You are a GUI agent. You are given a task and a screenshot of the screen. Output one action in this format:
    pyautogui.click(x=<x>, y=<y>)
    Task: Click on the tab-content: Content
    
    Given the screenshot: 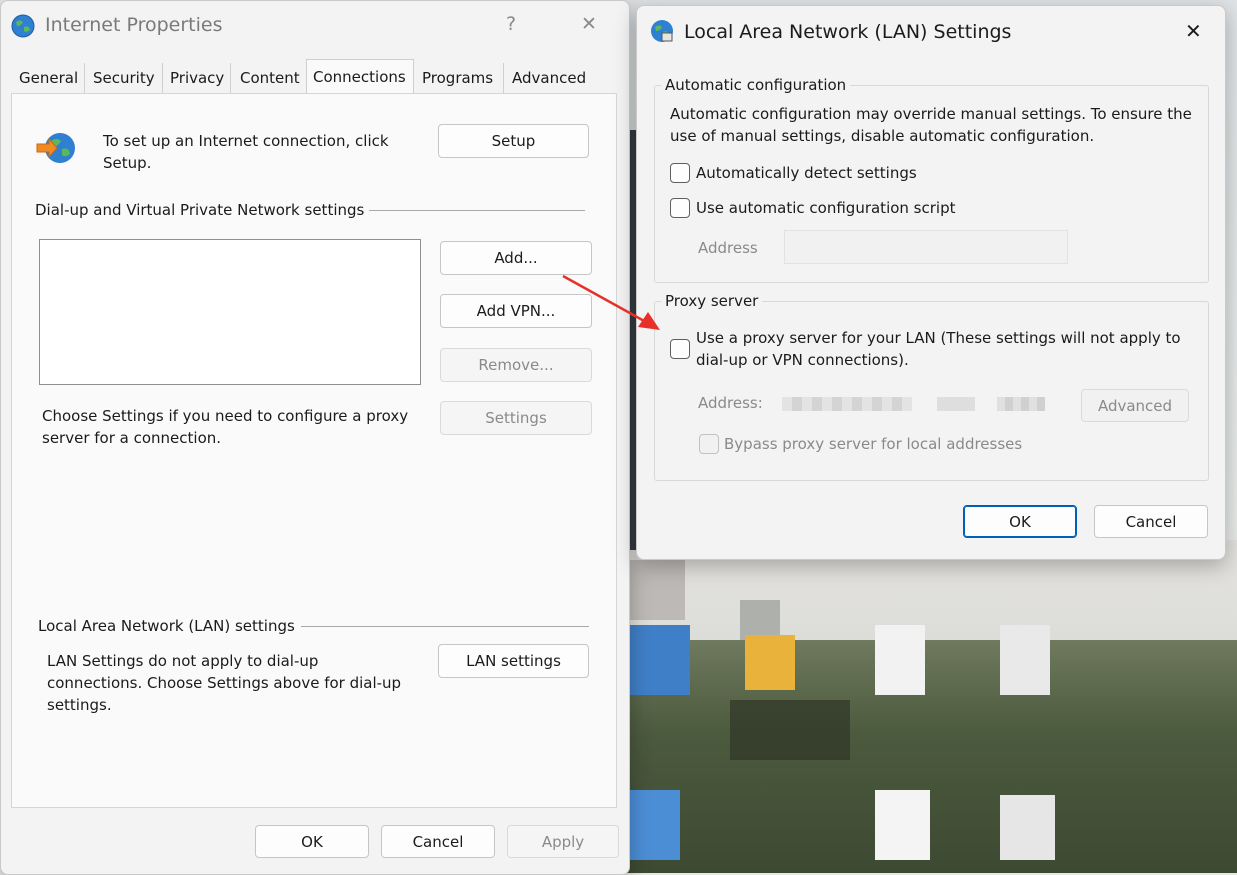 What is the action you would take?
    pyautogui.click(x=270, y=78)
    